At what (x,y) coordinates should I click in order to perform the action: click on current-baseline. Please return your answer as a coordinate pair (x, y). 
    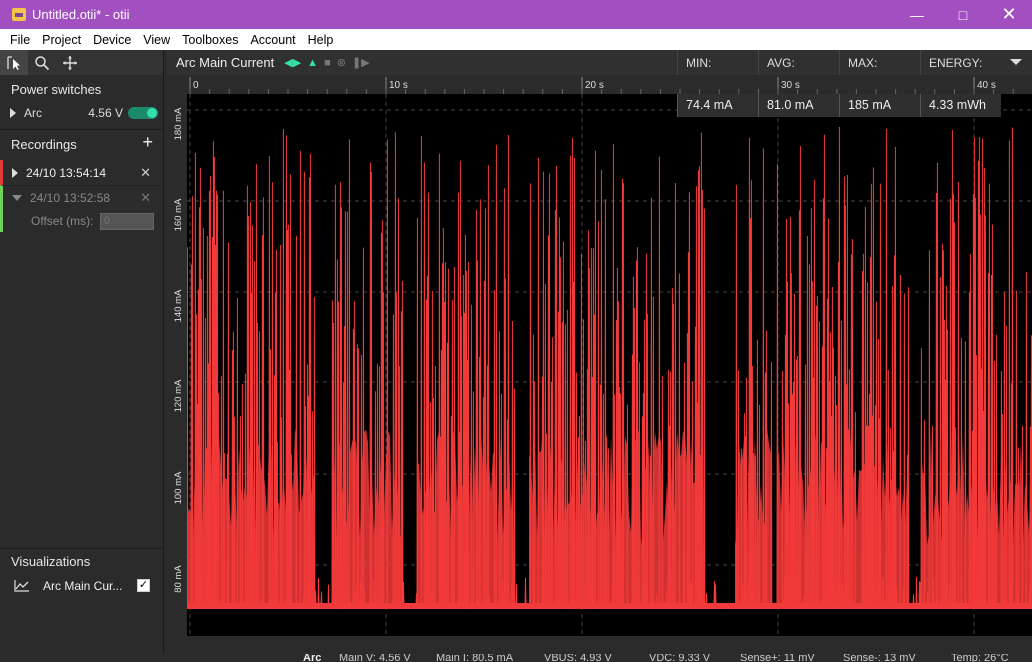
    Looking at the image, I should click on (609, 606).